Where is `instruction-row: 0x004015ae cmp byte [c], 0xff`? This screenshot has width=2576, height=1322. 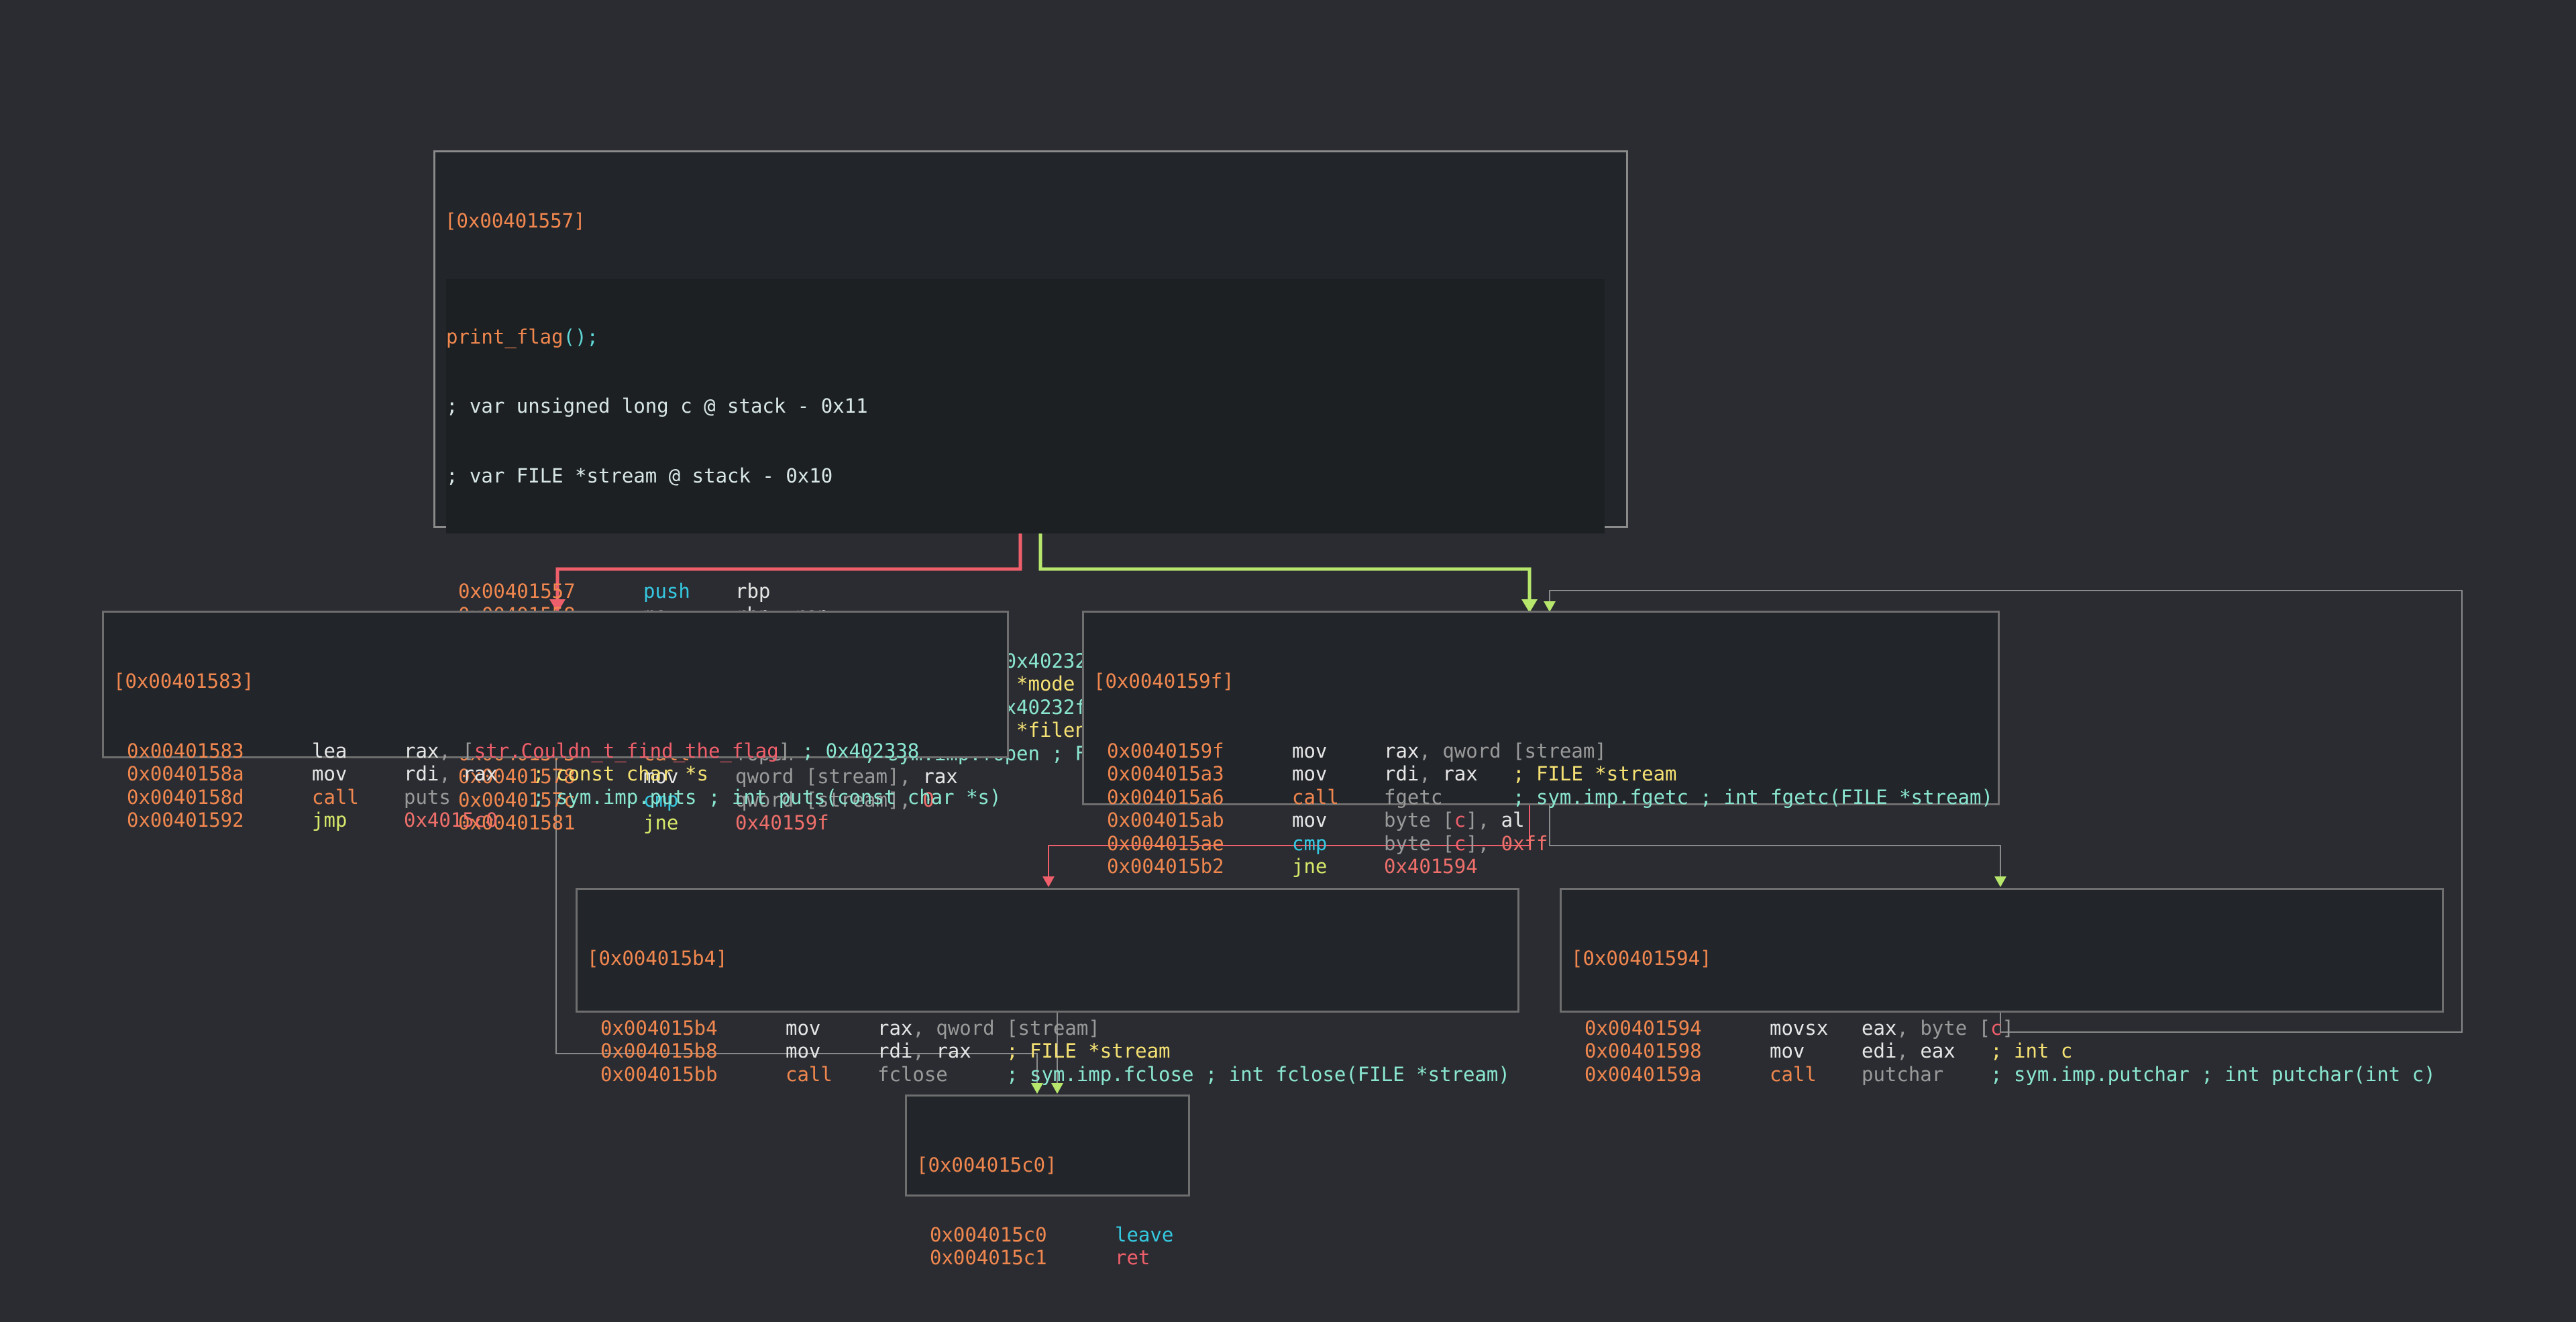
instruction-row: 0x004015ae cmp byte [c], 0xff is located at coordinates (1540, 844).